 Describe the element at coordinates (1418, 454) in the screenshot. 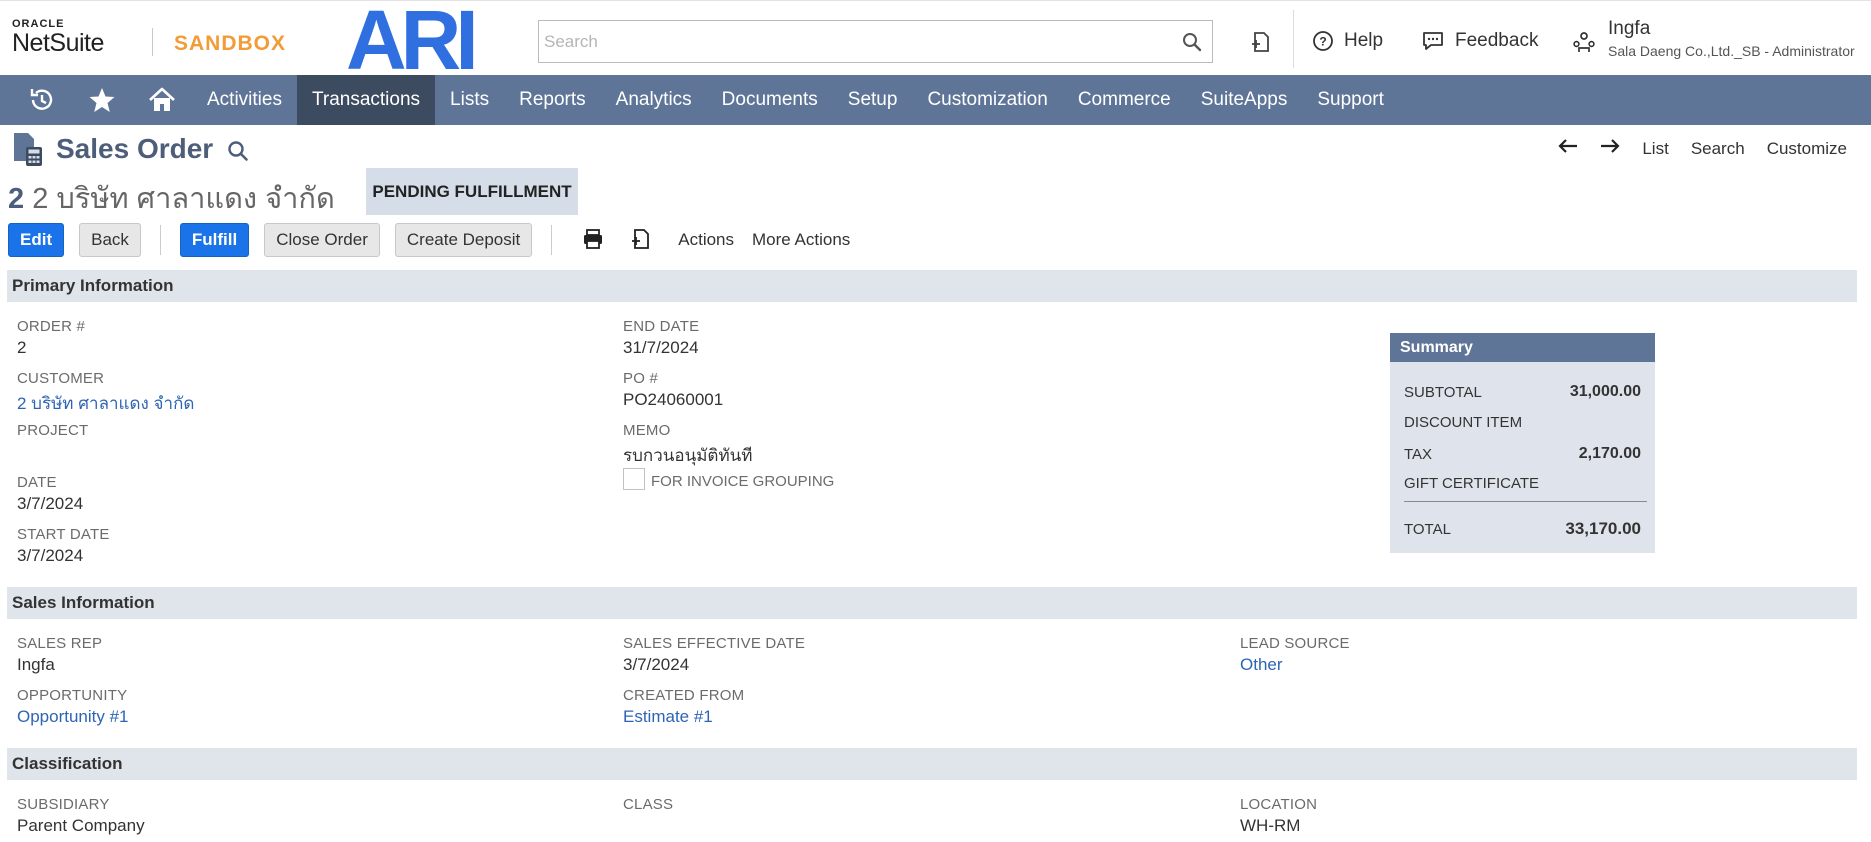

I see `summary-label: TAX` at that location.